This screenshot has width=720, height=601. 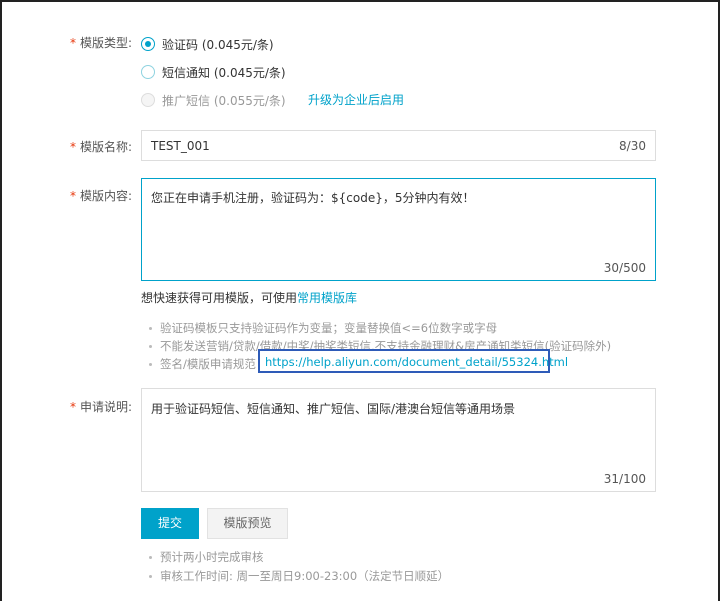 I want to click on radio-promo-sms, so click(x=148, y=100).